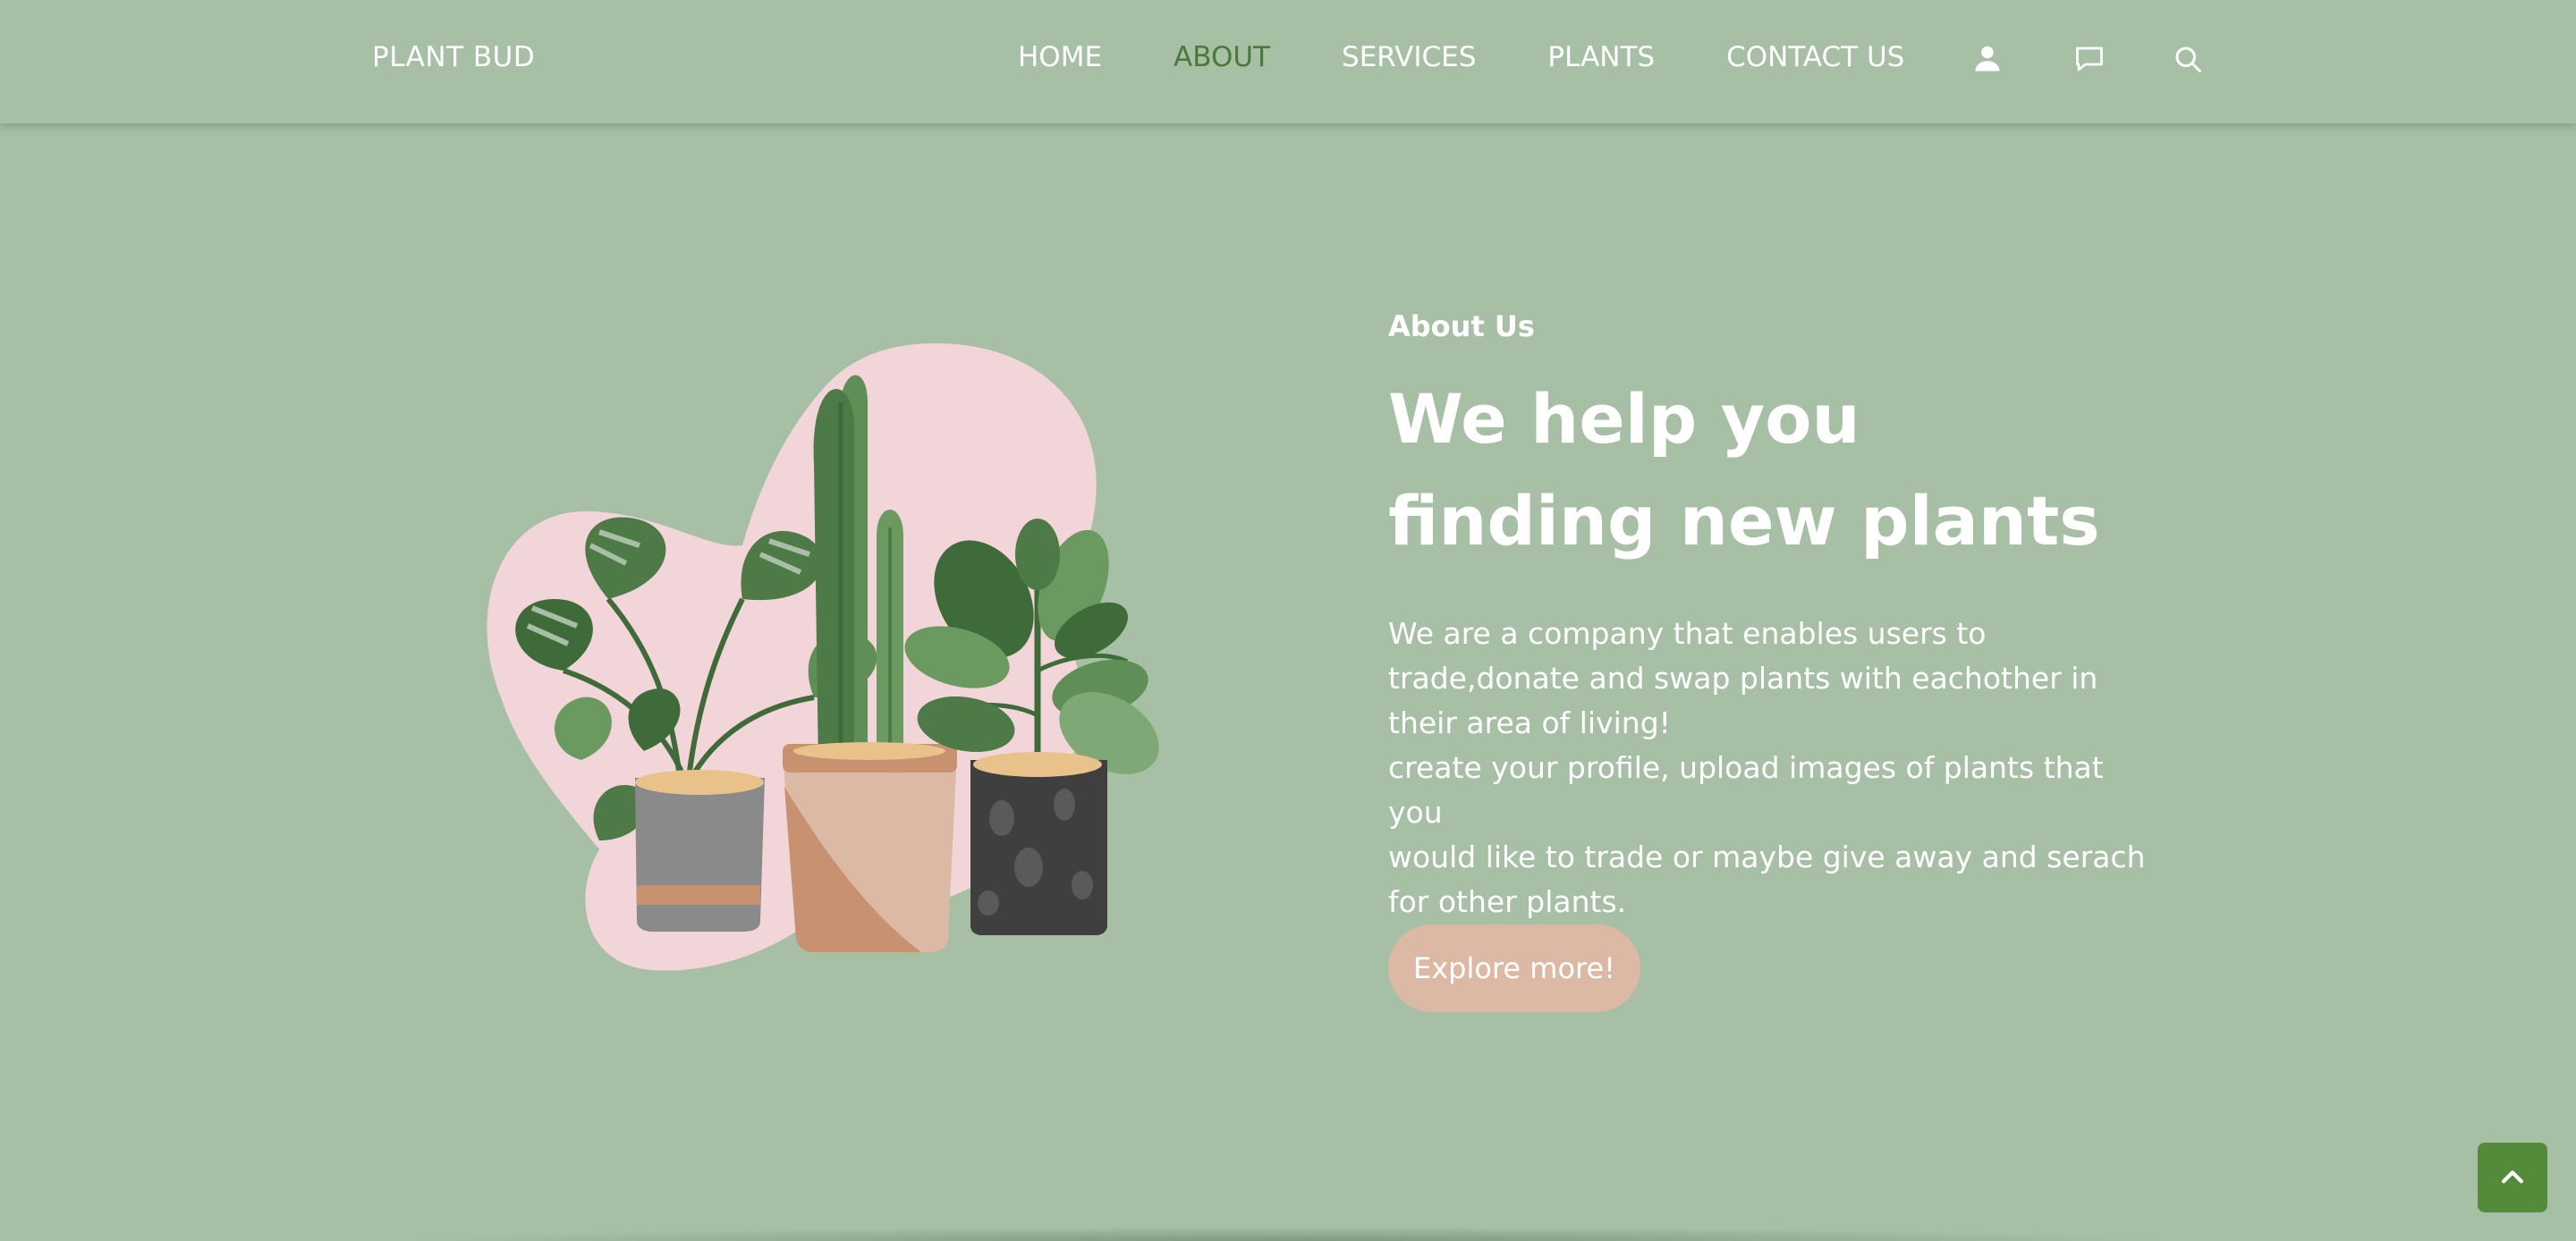  Describe the element at coordinates (1060, 57) in the screenshot. I see `nav-home: HOME` at that location.